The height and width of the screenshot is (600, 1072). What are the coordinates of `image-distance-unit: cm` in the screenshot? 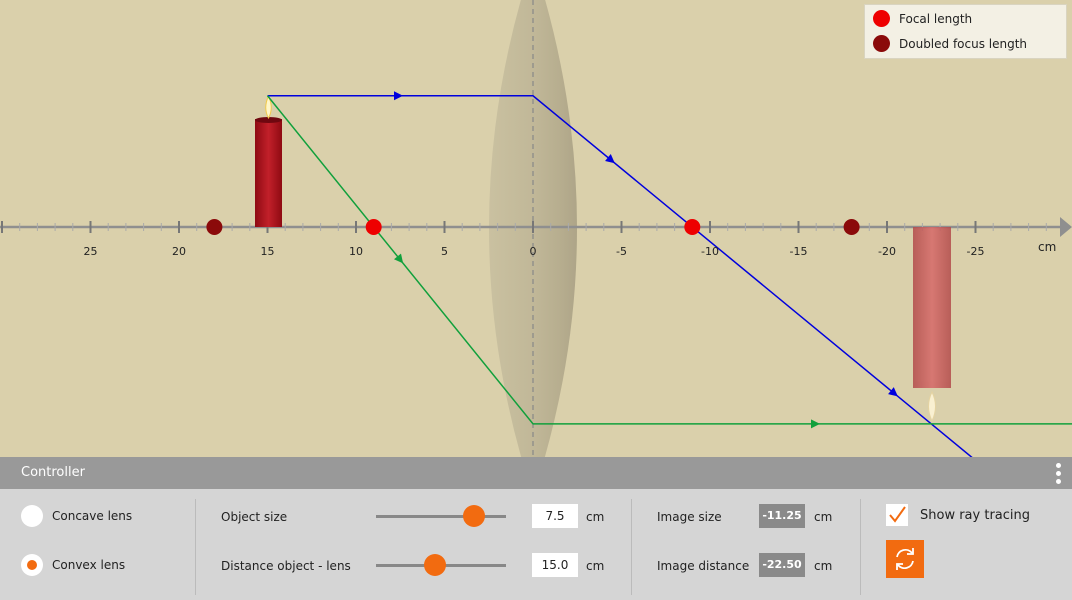 It's located at (823, 566).